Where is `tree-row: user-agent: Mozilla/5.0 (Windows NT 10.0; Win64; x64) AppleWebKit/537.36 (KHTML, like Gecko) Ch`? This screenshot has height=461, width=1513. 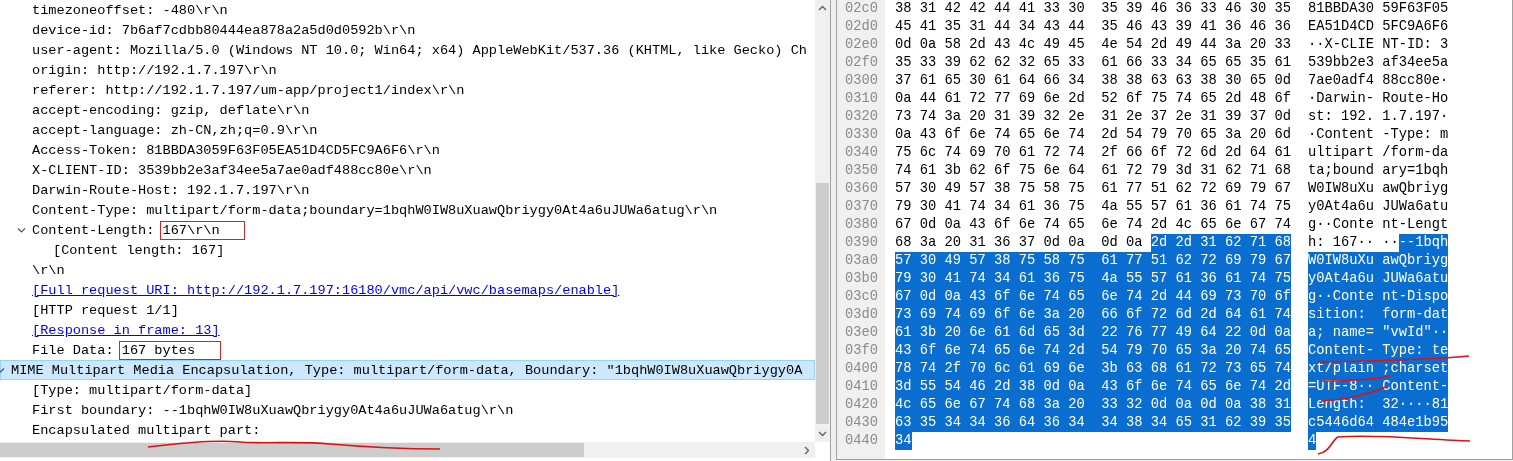
tree-row: user-agent: Mozilla/5.0 (Windows NT 10.0; Win64; x64) AppleWebKit/537.36 (KHTML, like Gecko) Ch is located at coordinates (407, 50).